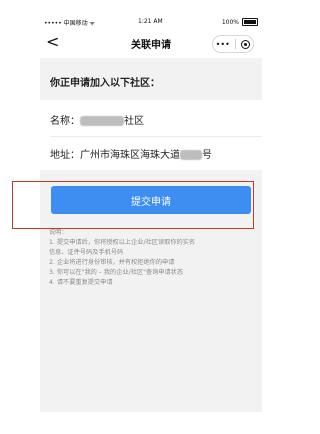 The image size is (320, 434). I want to click on name-suffix: 社区, so click(134, 121).